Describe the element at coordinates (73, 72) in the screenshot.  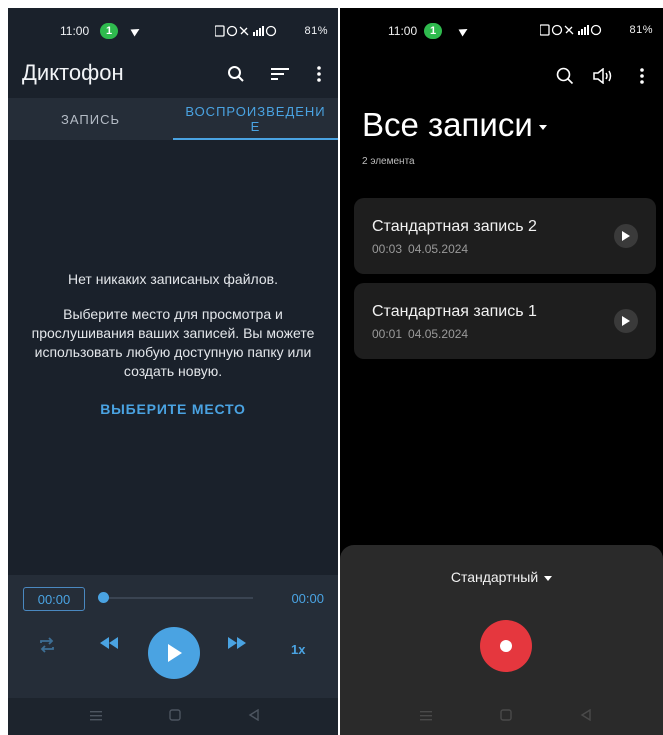
I see `app-title: Диктофон` at that location.